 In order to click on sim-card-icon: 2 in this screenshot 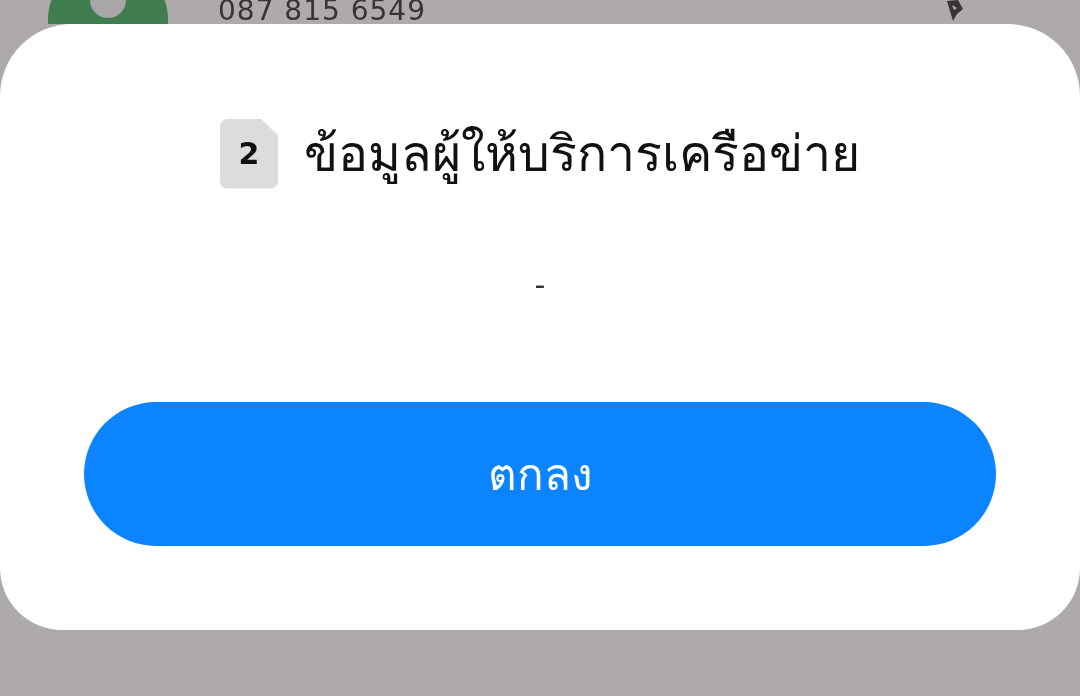, I will do `click(249, 153)`.